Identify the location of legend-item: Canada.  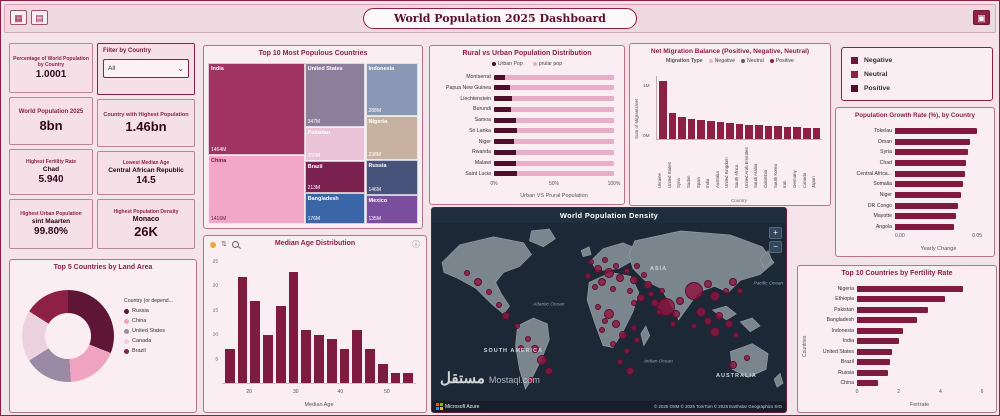
(148, 341).